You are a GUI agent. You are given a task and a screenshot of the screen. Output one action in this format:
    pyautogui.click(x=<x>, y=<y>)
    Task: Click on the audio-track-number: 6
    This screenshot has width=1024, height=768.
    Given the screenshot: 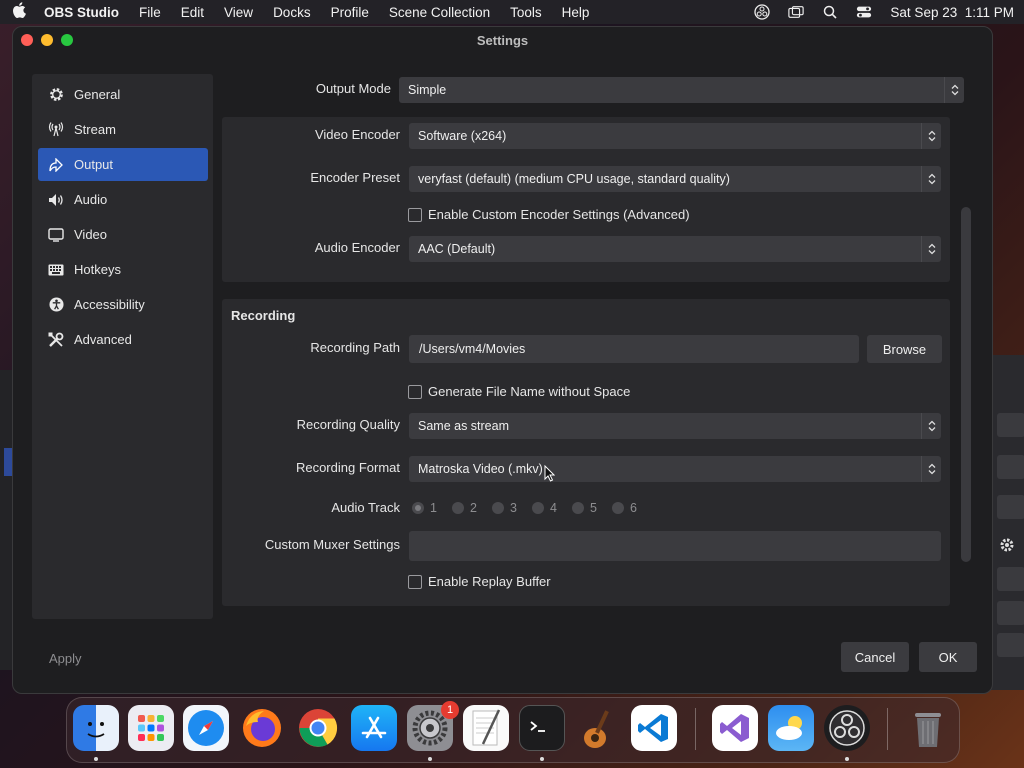 What is the action you would take?
    pyautogui.click(x=633, y=508)
    